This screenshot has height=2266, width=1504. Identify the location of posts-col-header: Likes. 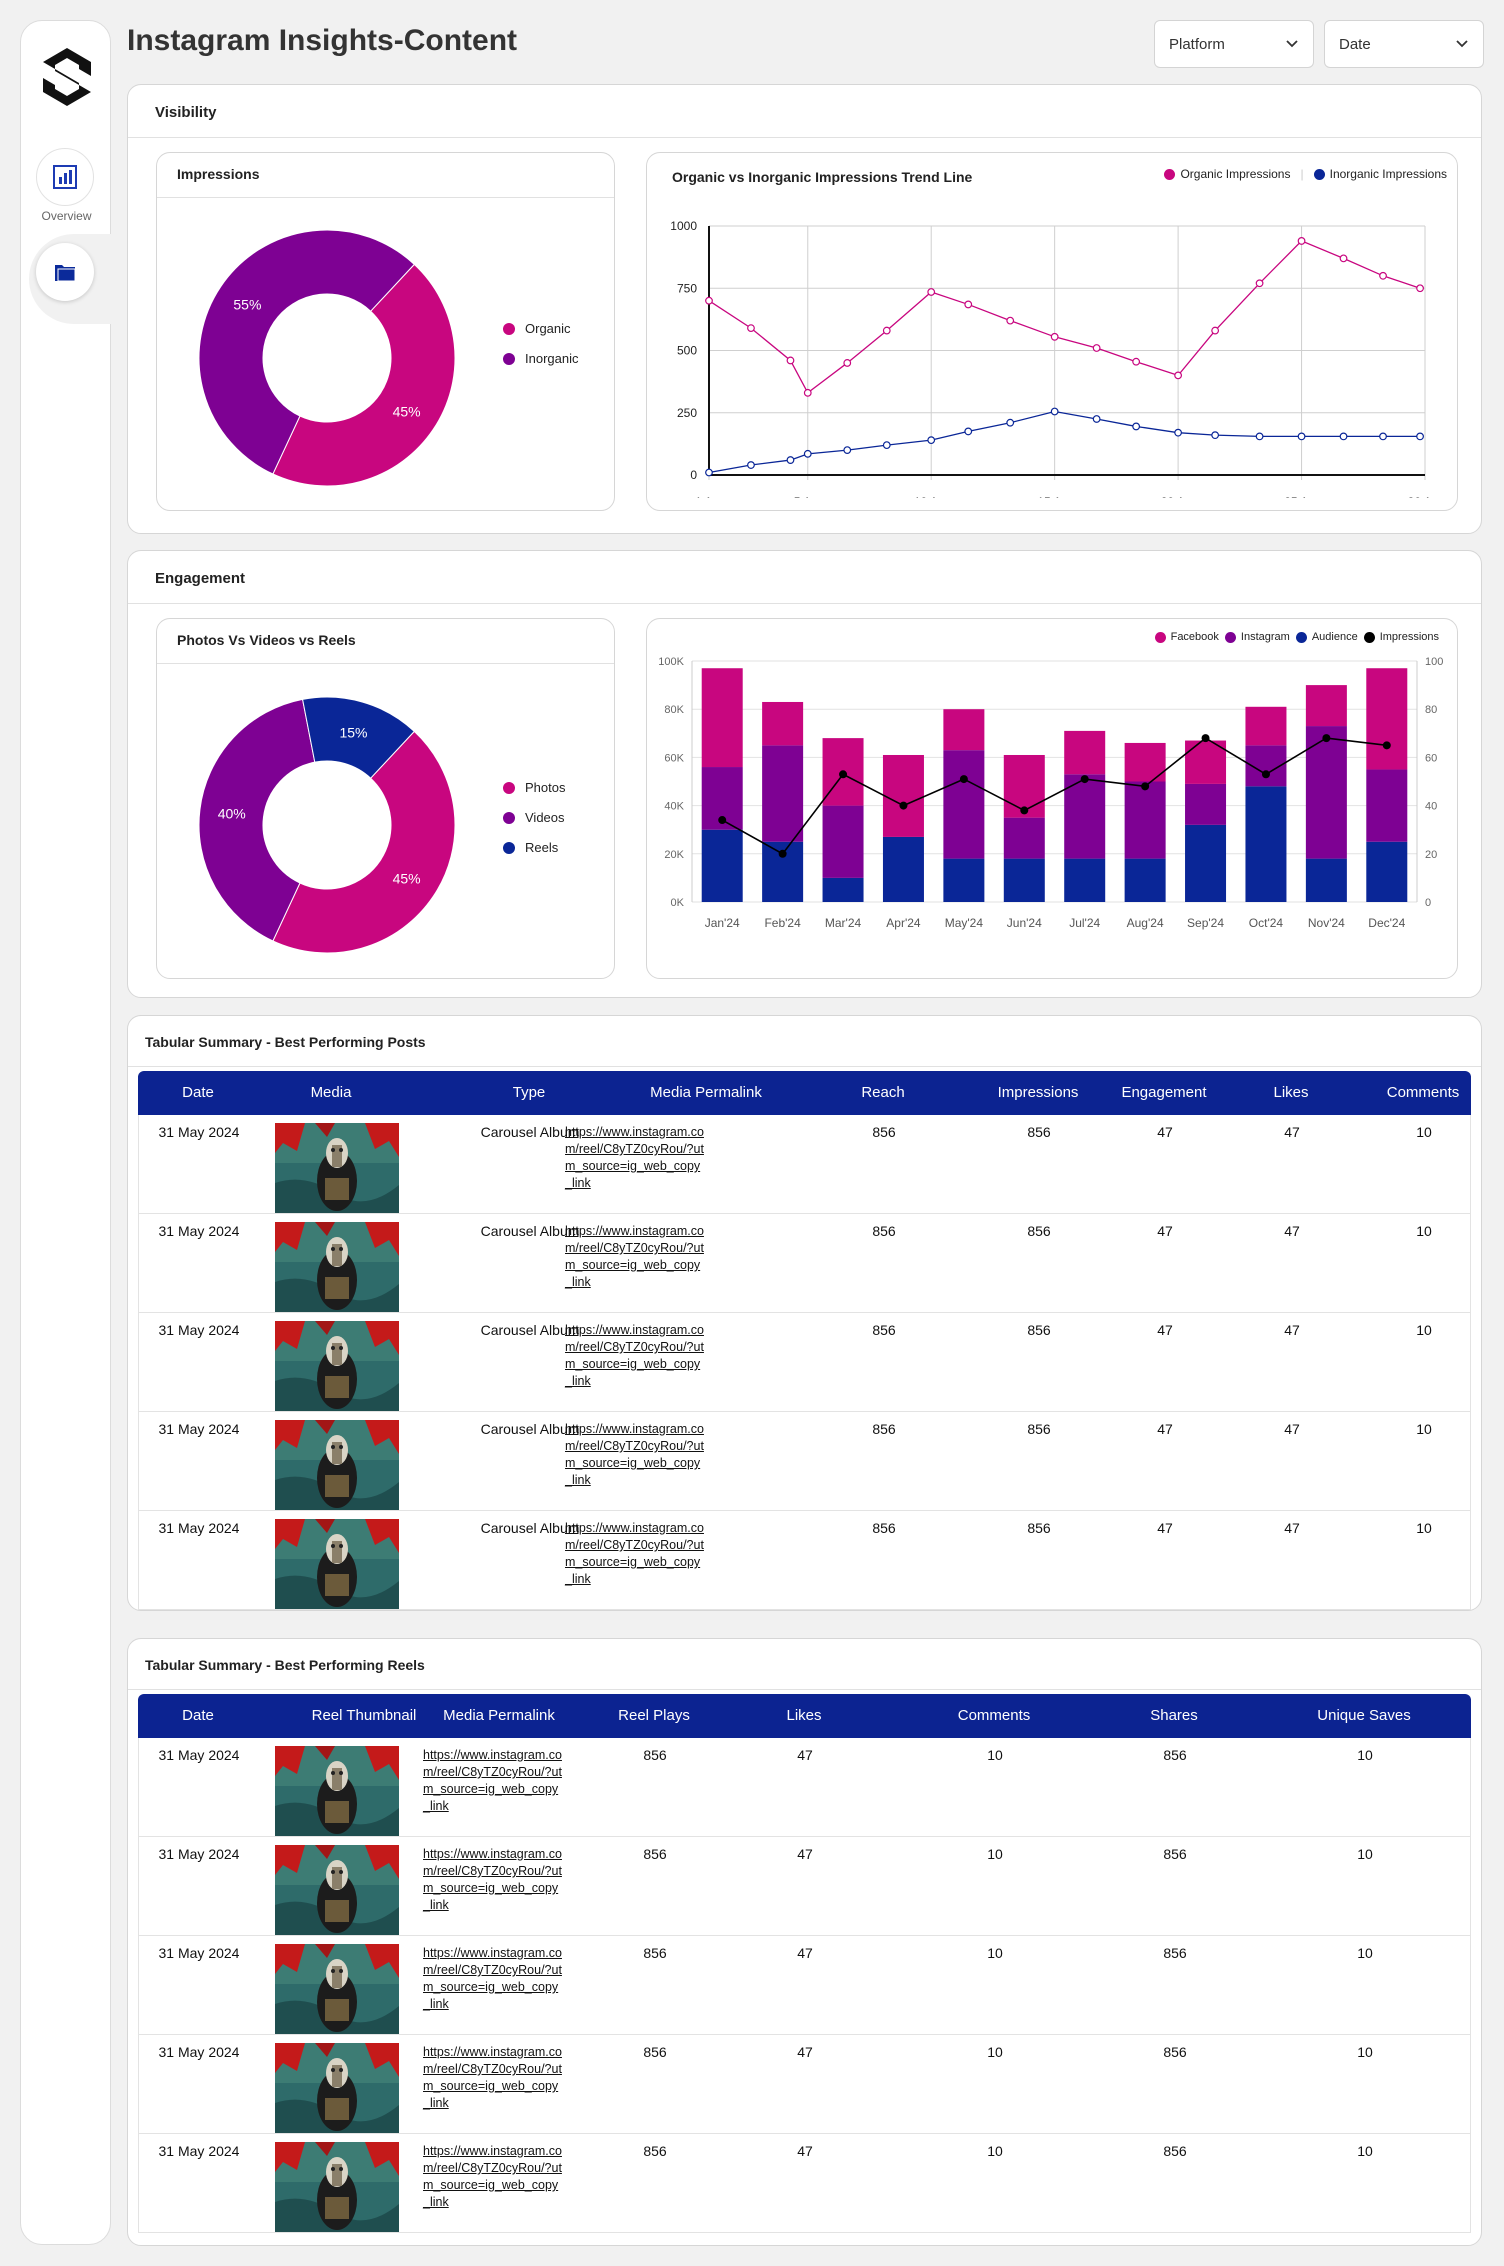
(1291, 1093).